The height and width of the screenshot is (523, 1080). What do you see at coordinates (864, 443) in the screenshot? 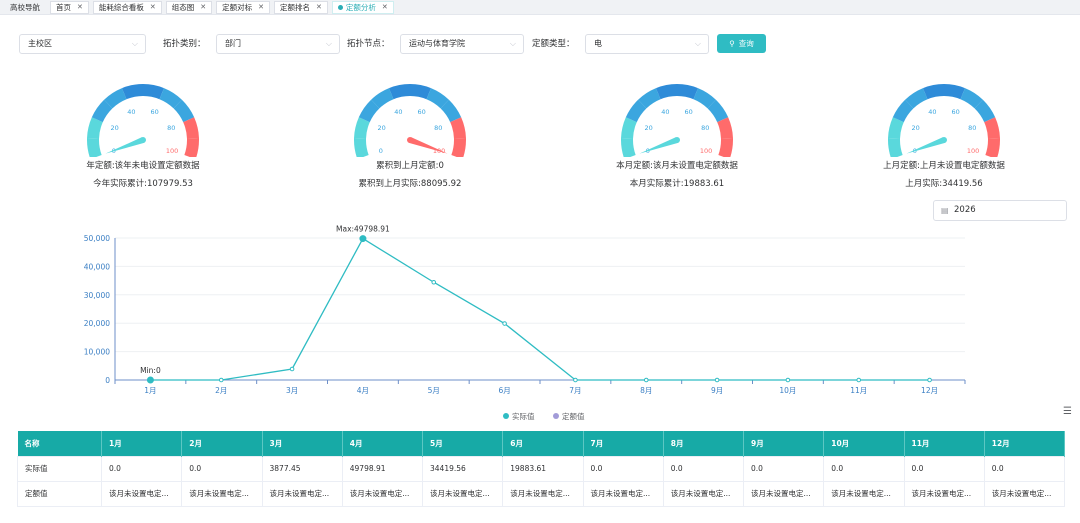
I see `table-header-cell: 10月` at bounding box center [864, 443].